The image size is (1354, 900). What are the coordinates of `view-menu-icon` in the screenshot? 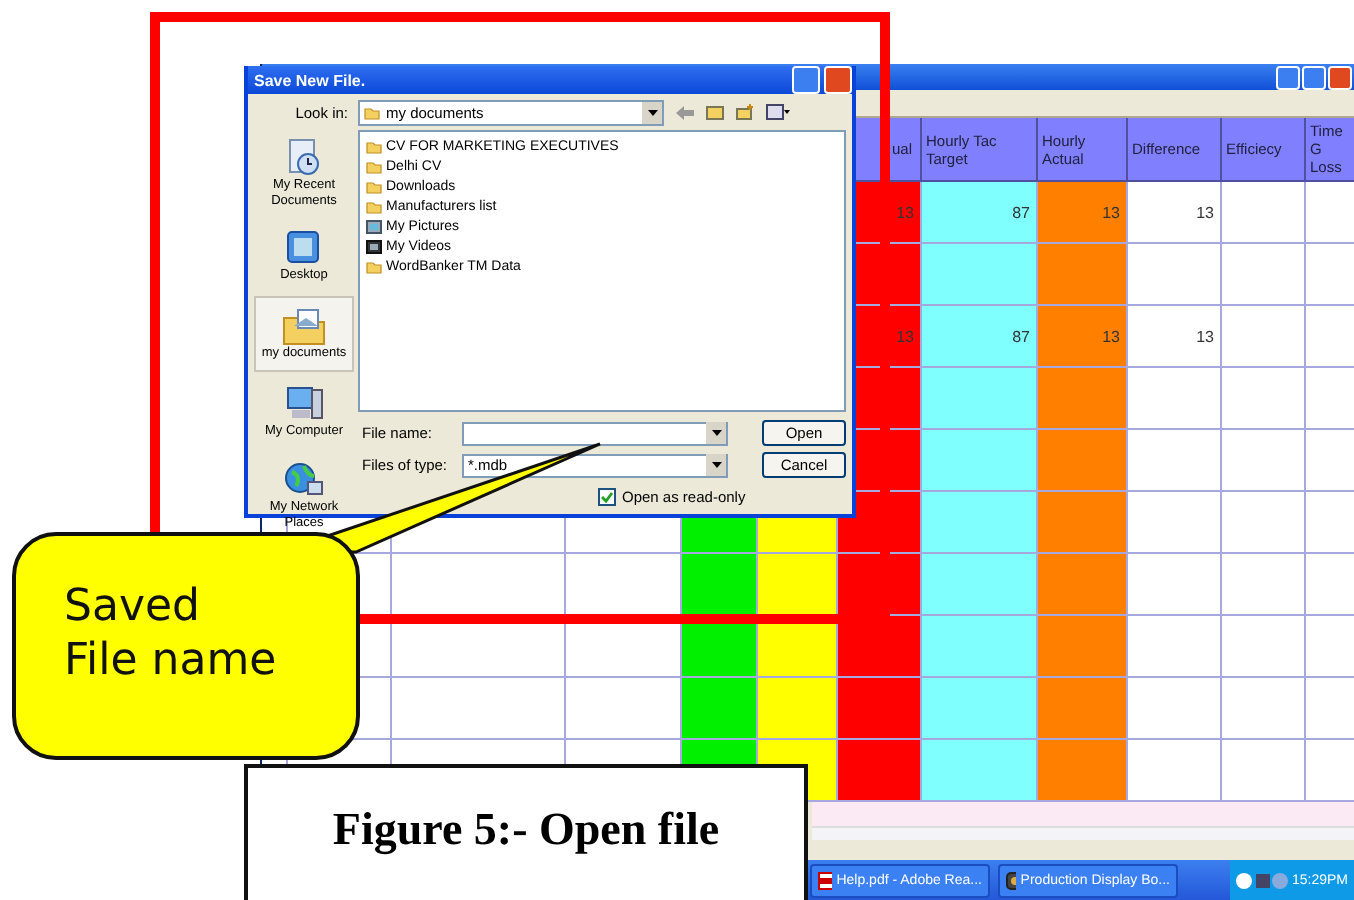 It's located at (778, 112).